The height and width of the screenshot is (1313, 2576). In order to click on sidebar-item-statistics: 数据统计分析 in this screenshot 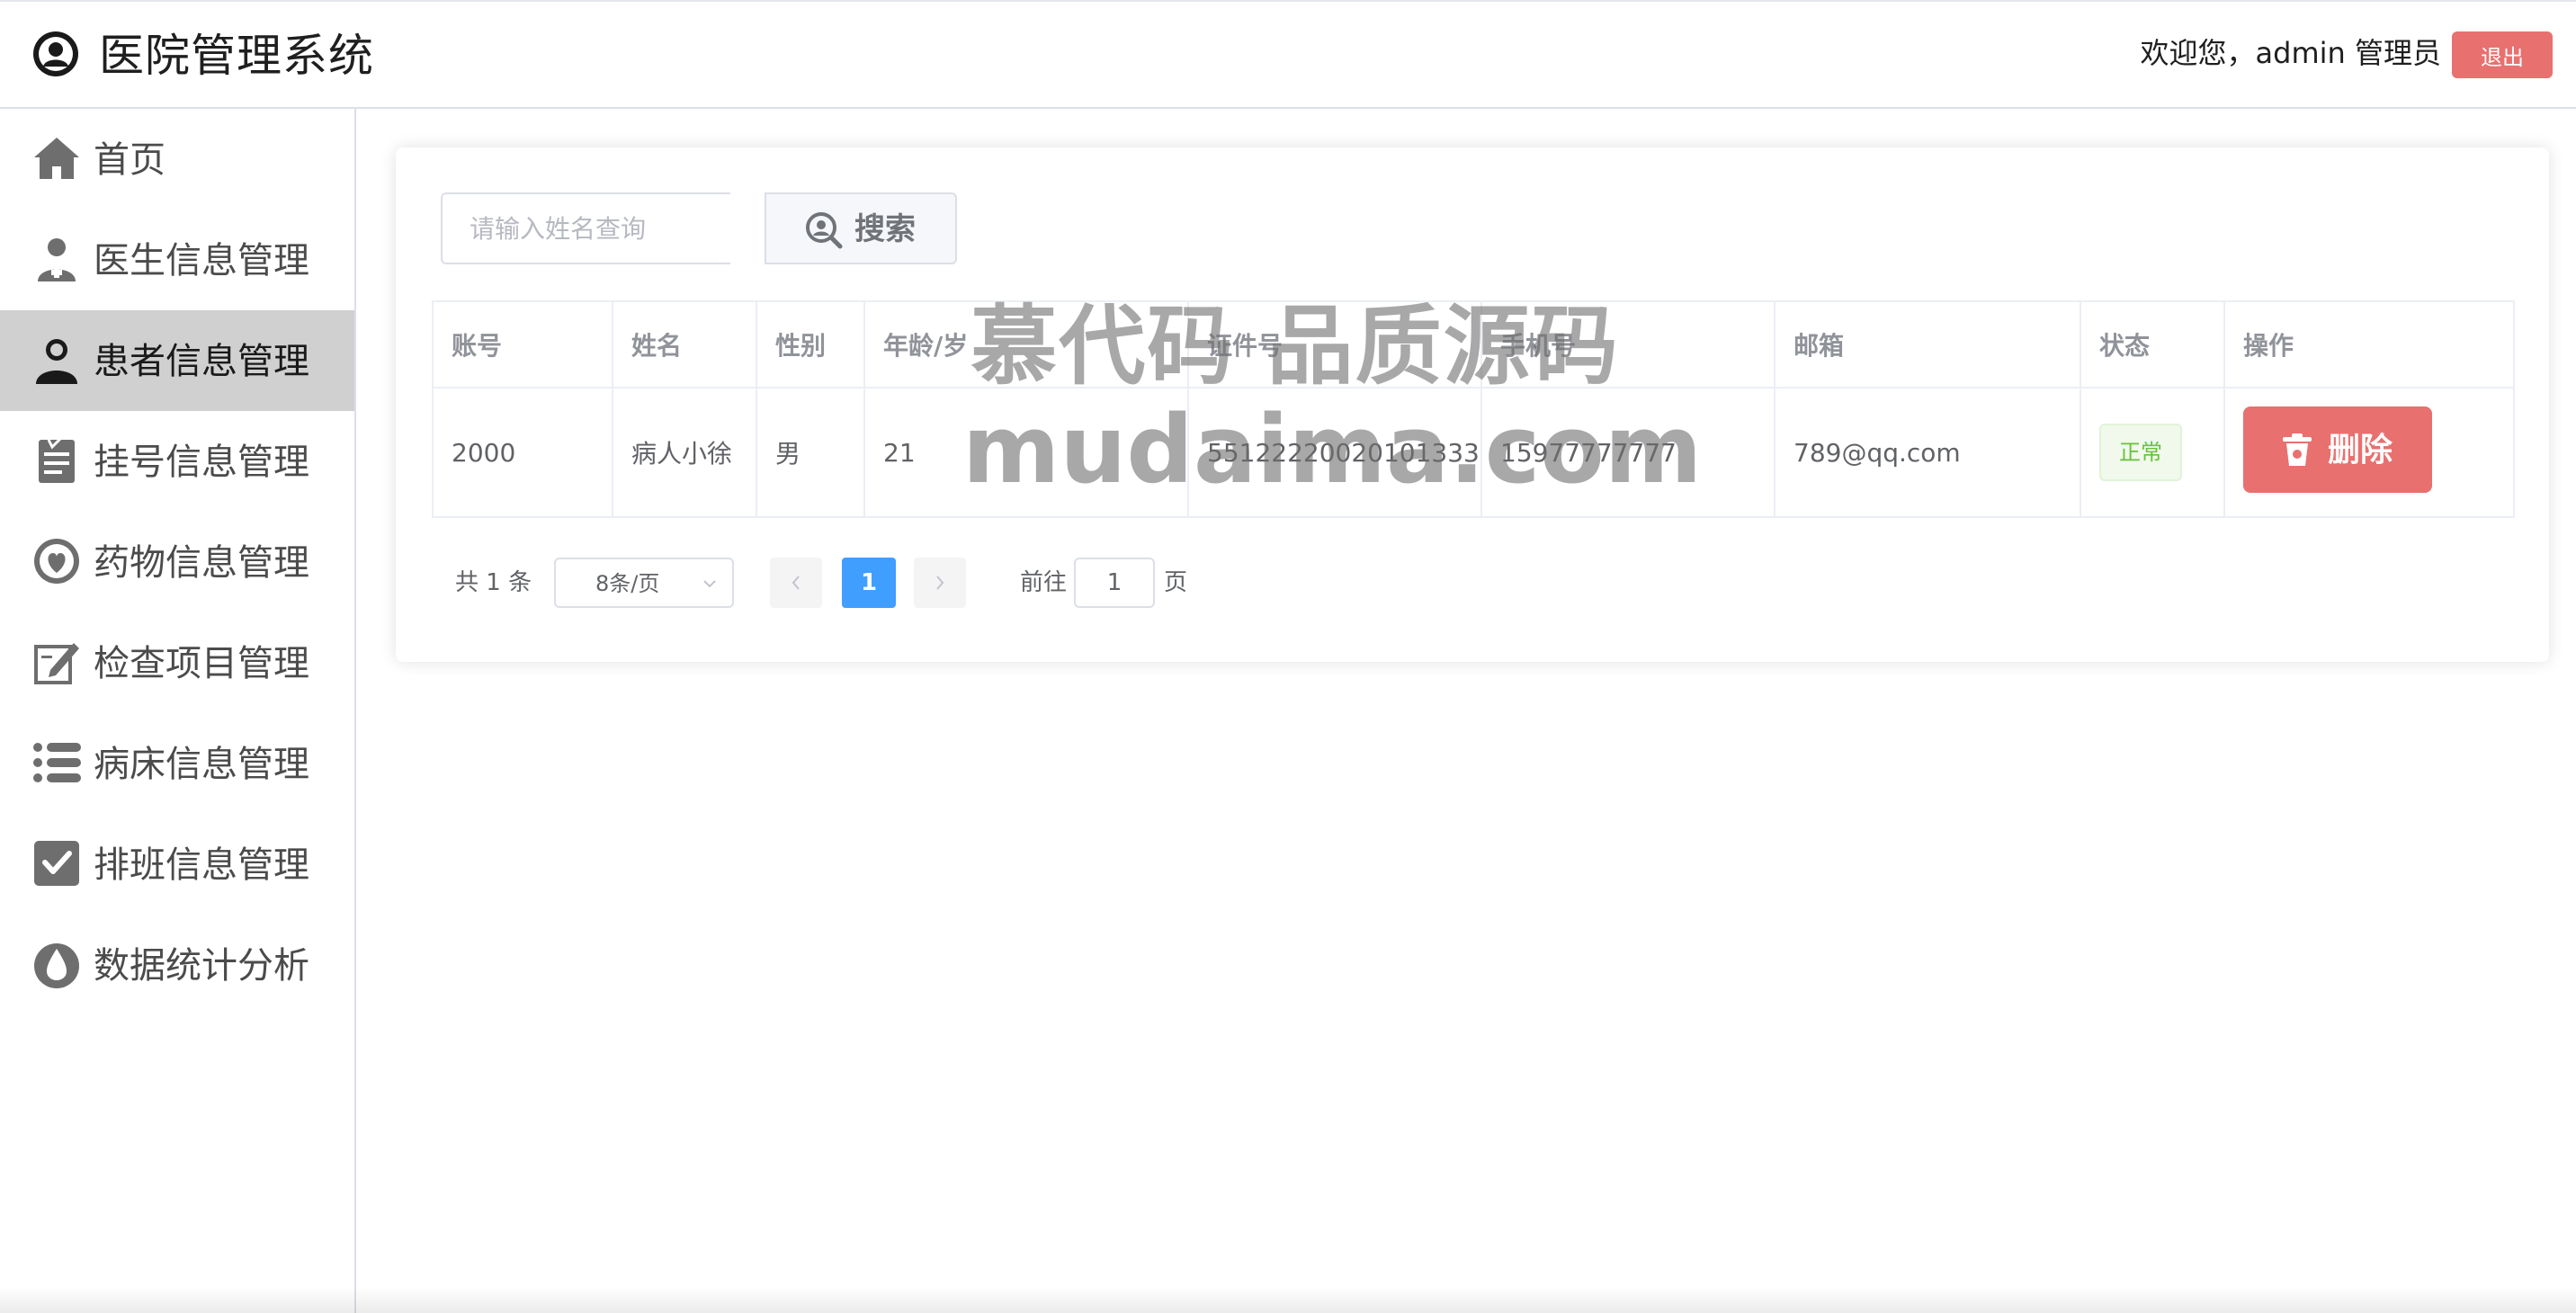, I will do `click(177, 965)`.